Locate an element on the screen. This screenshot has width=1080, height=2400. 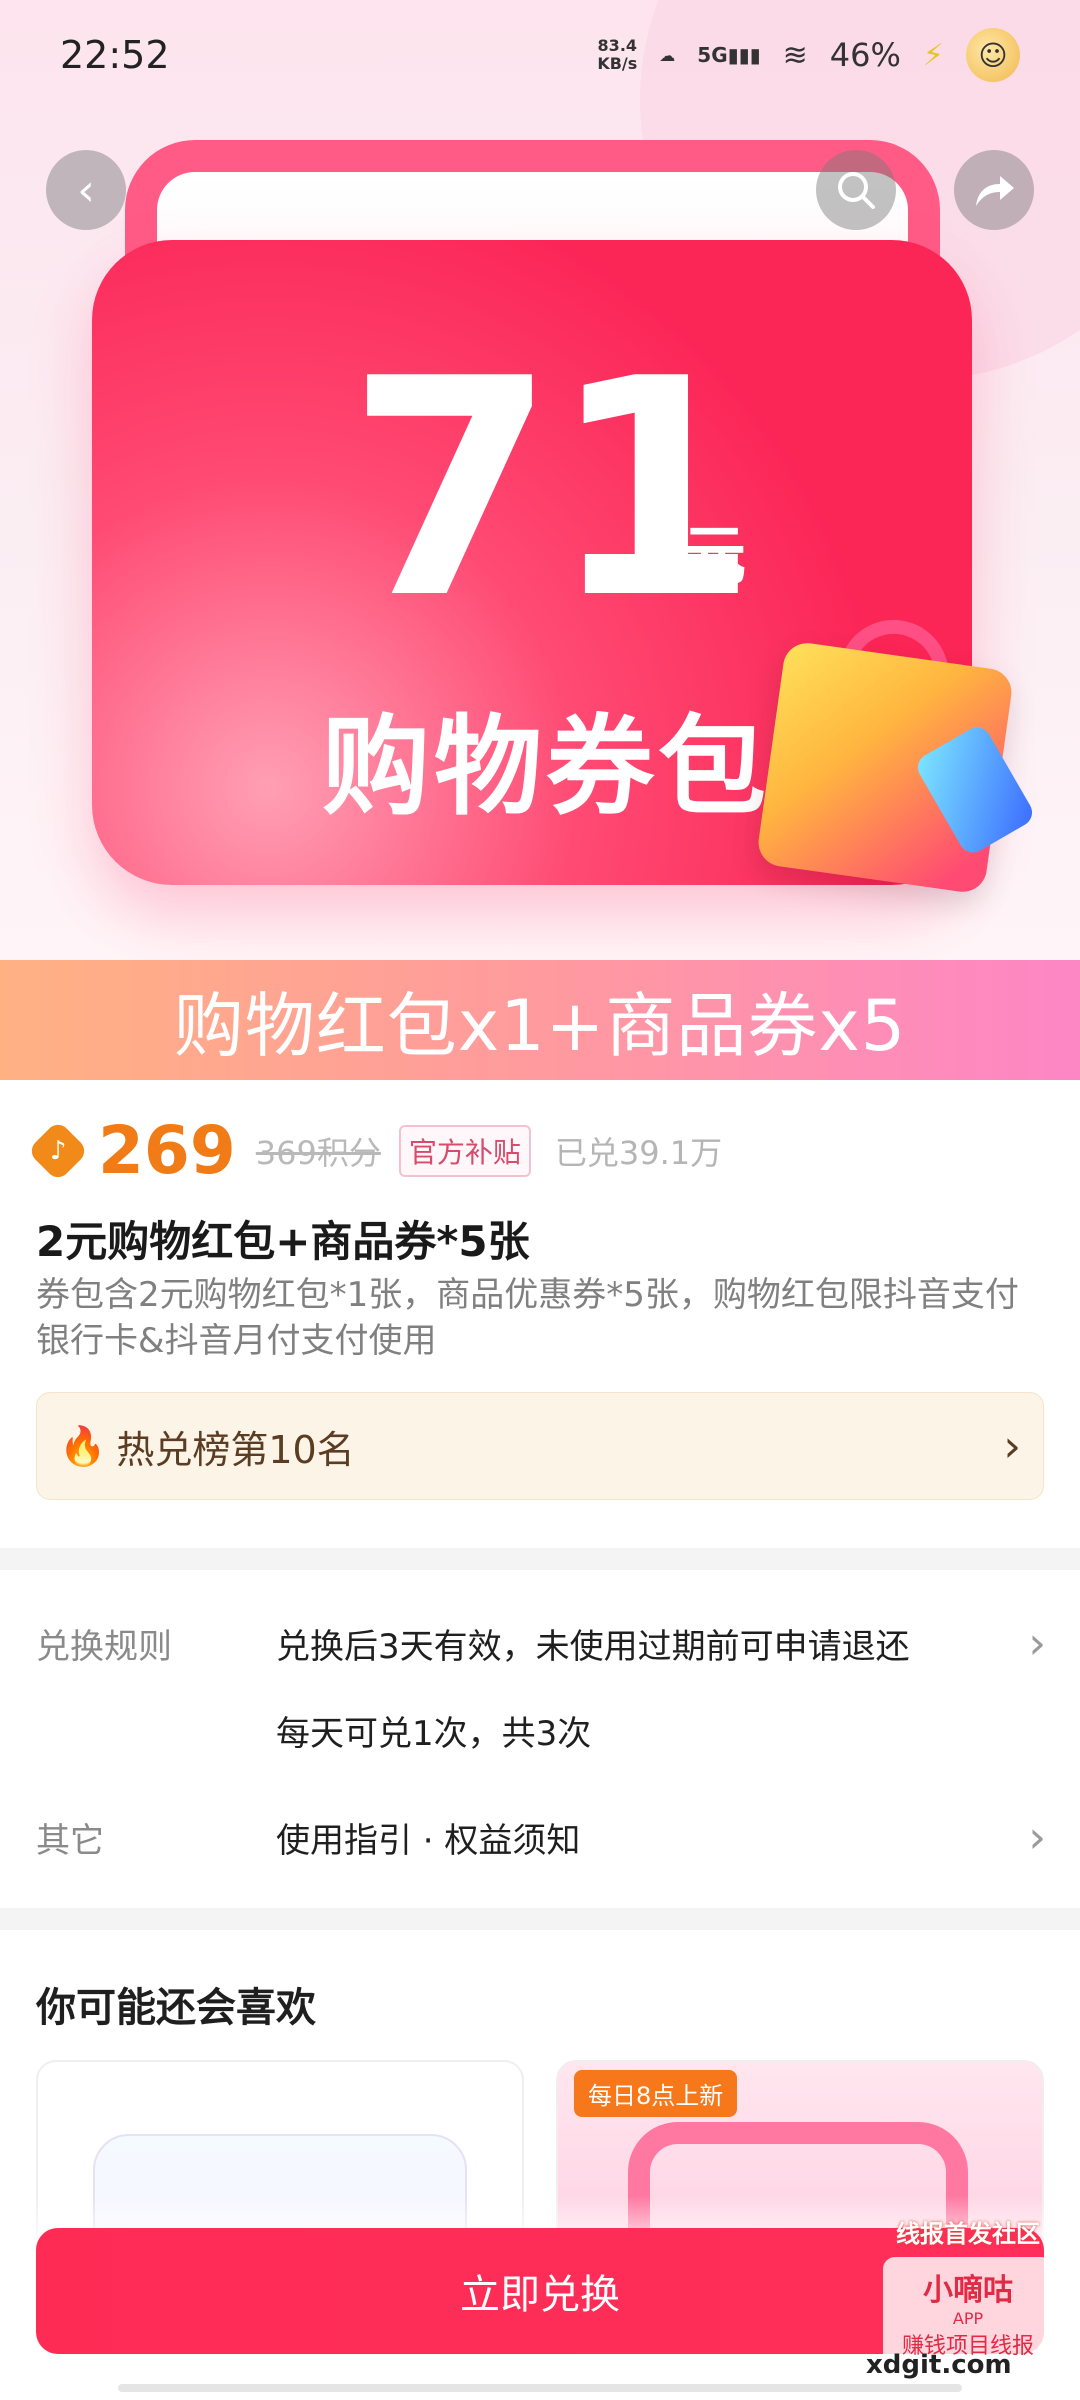
signal-icon: 5G▮▮▮ is located at coordinates (729, 55).